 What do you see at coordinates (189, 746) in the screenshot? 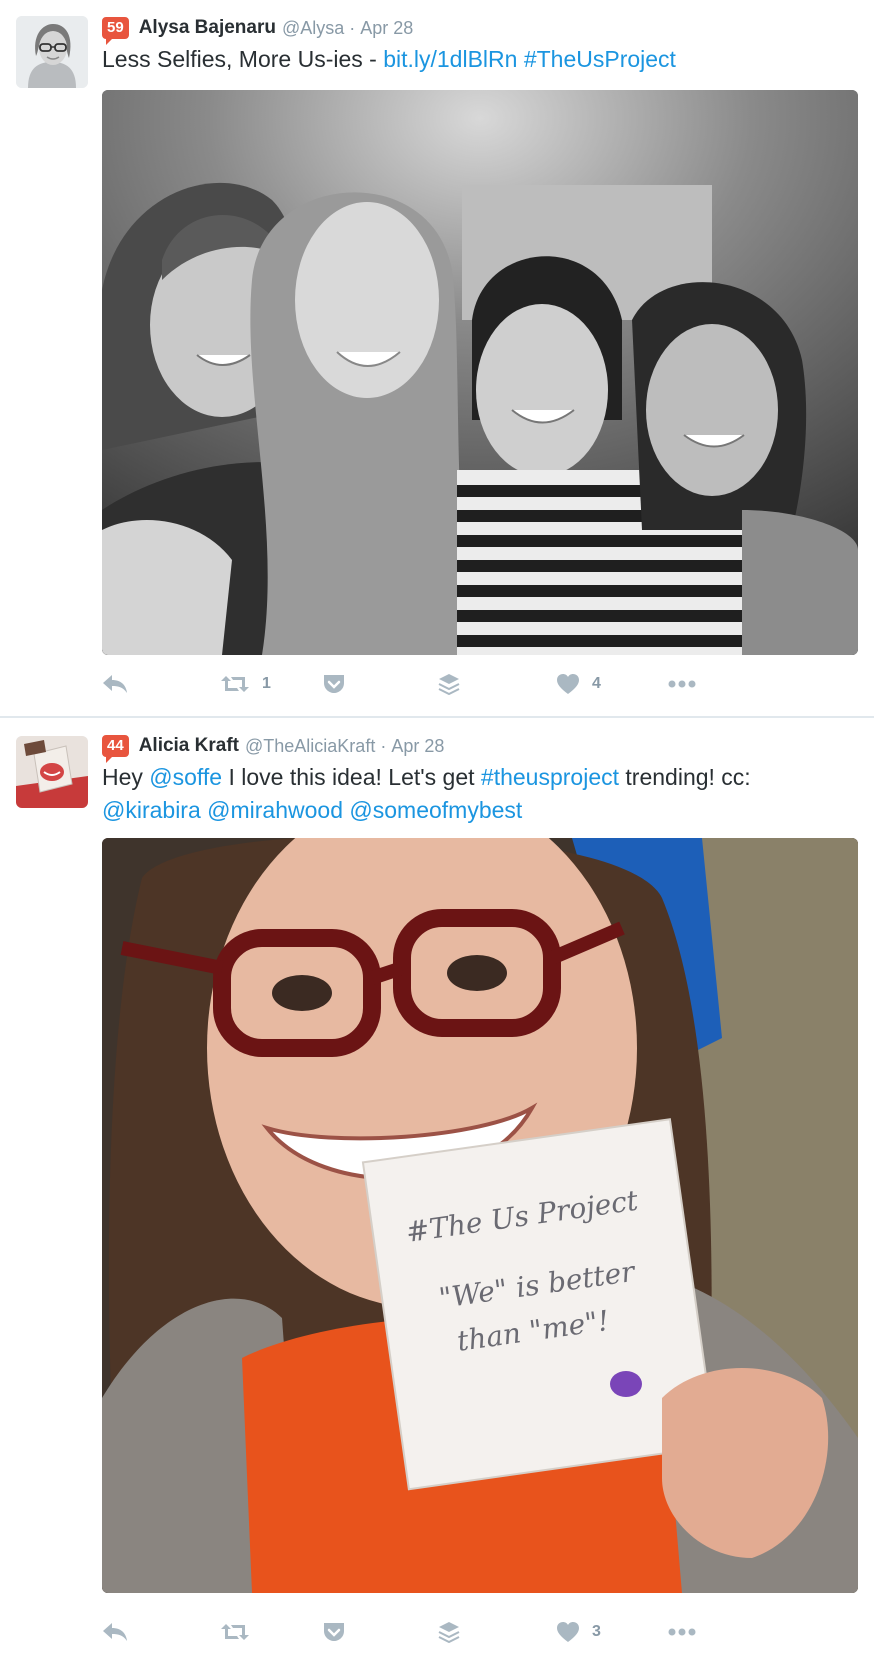
I see `author-name: Alicia Kraft` at bounding box center [189, 746].